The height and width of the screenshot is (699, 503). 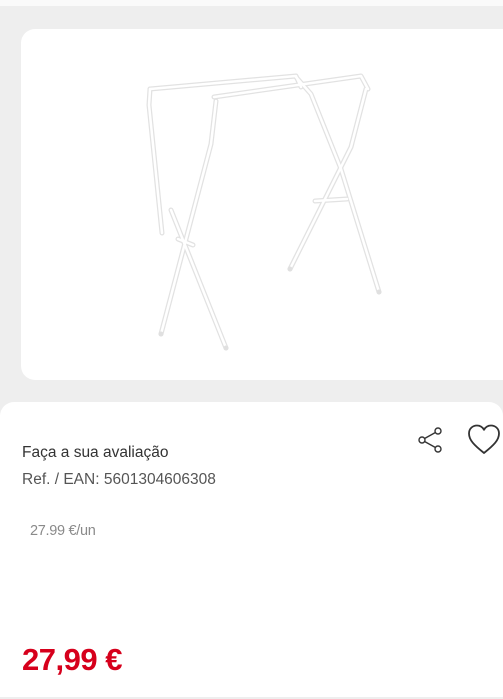 I want to click on heart-outline-icon, so click(x=484, y=439).